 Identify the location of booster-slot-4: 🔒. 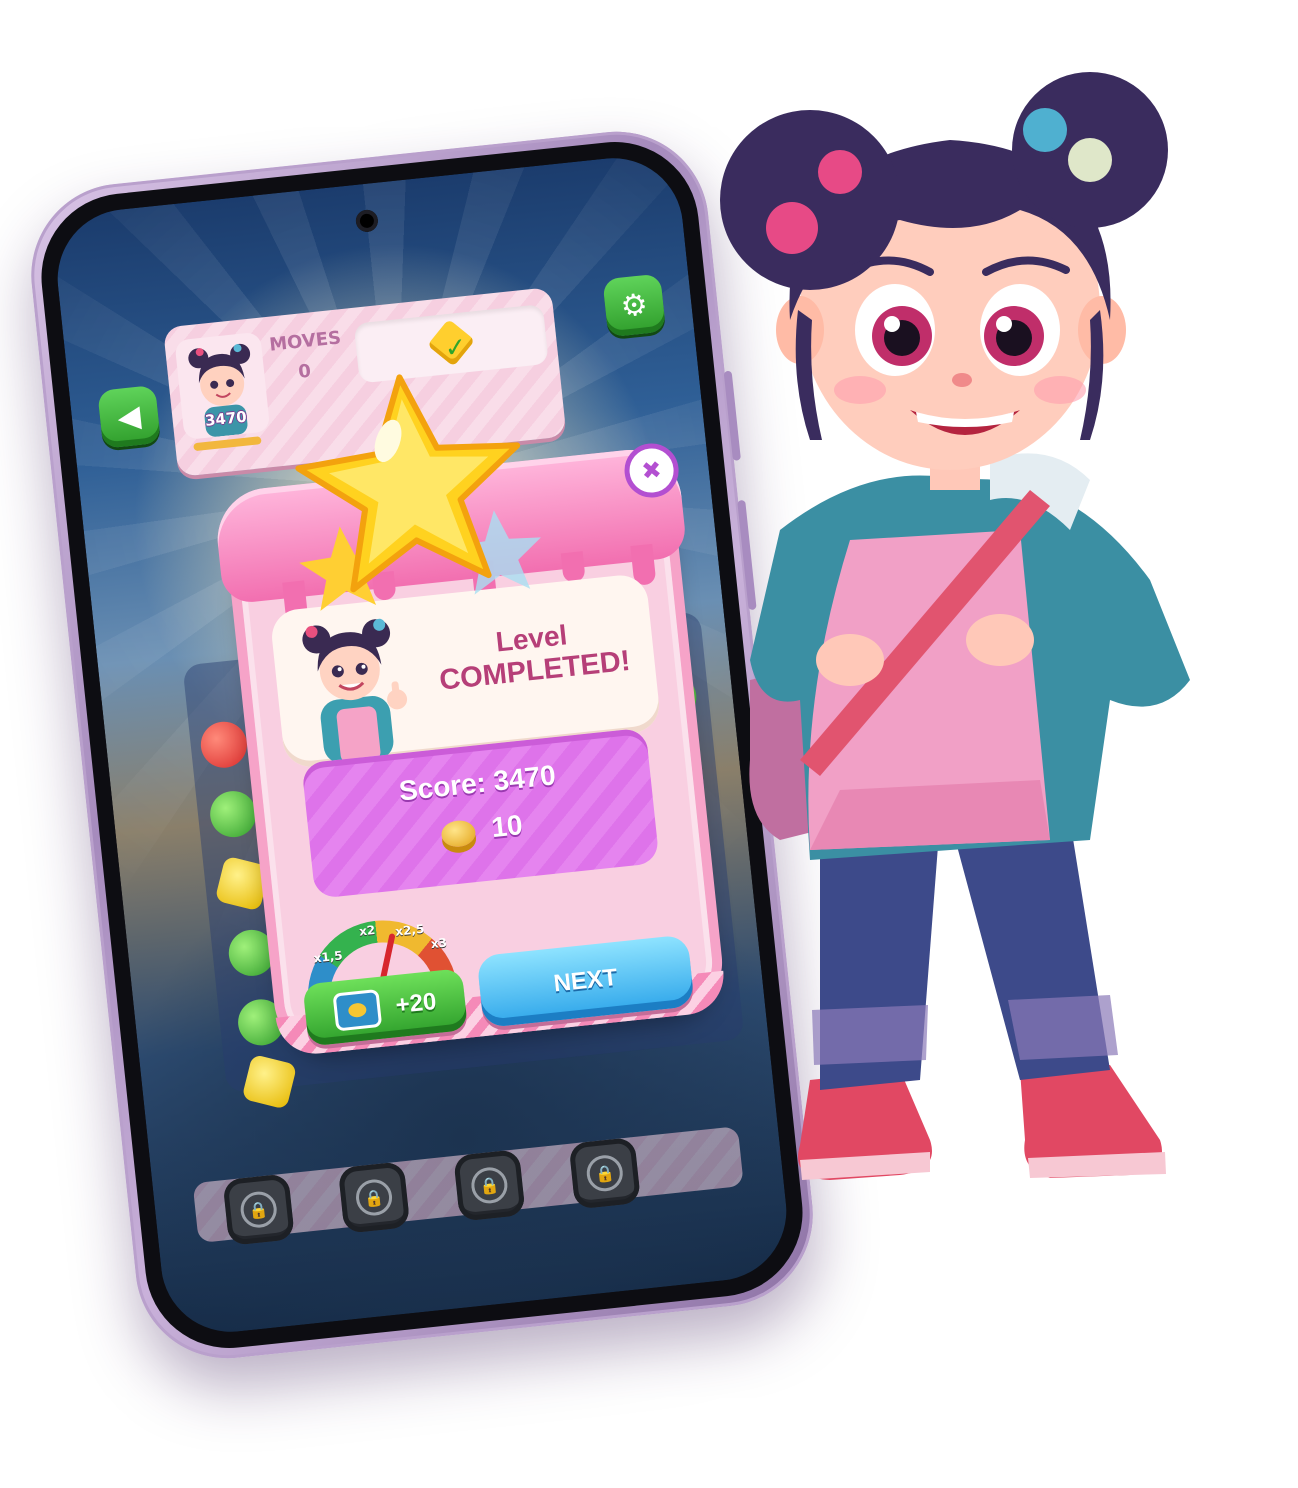
(605, 1173).